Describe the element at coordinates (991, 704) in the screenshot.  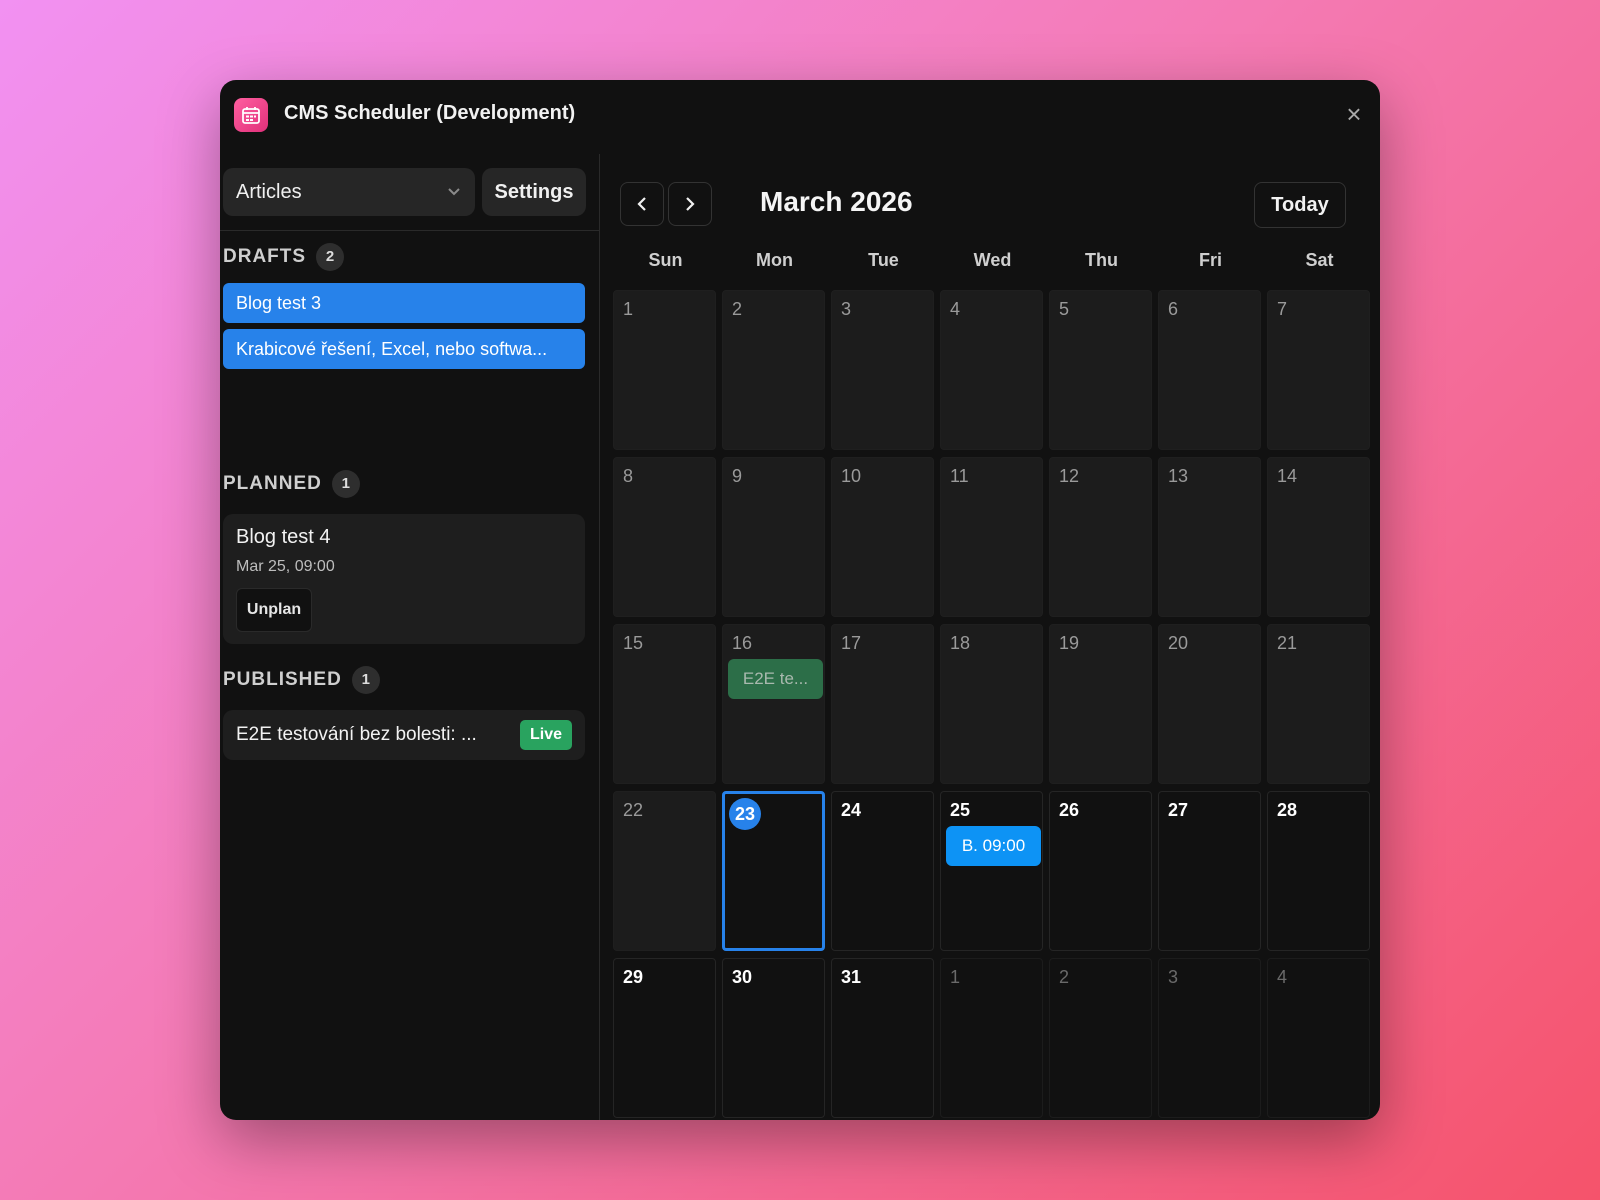
I see `day-cell: 18` at that location.